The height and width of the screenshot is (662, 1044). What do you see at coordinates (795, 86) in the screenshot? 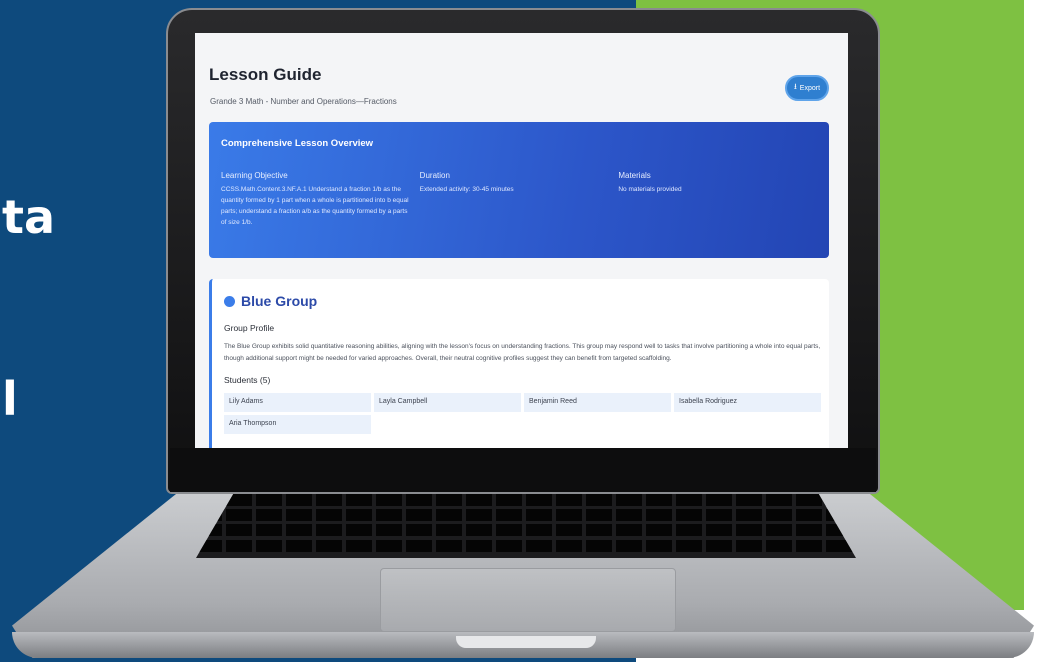
I see `download-icon: ⭳` at bounding box center [795, 86].